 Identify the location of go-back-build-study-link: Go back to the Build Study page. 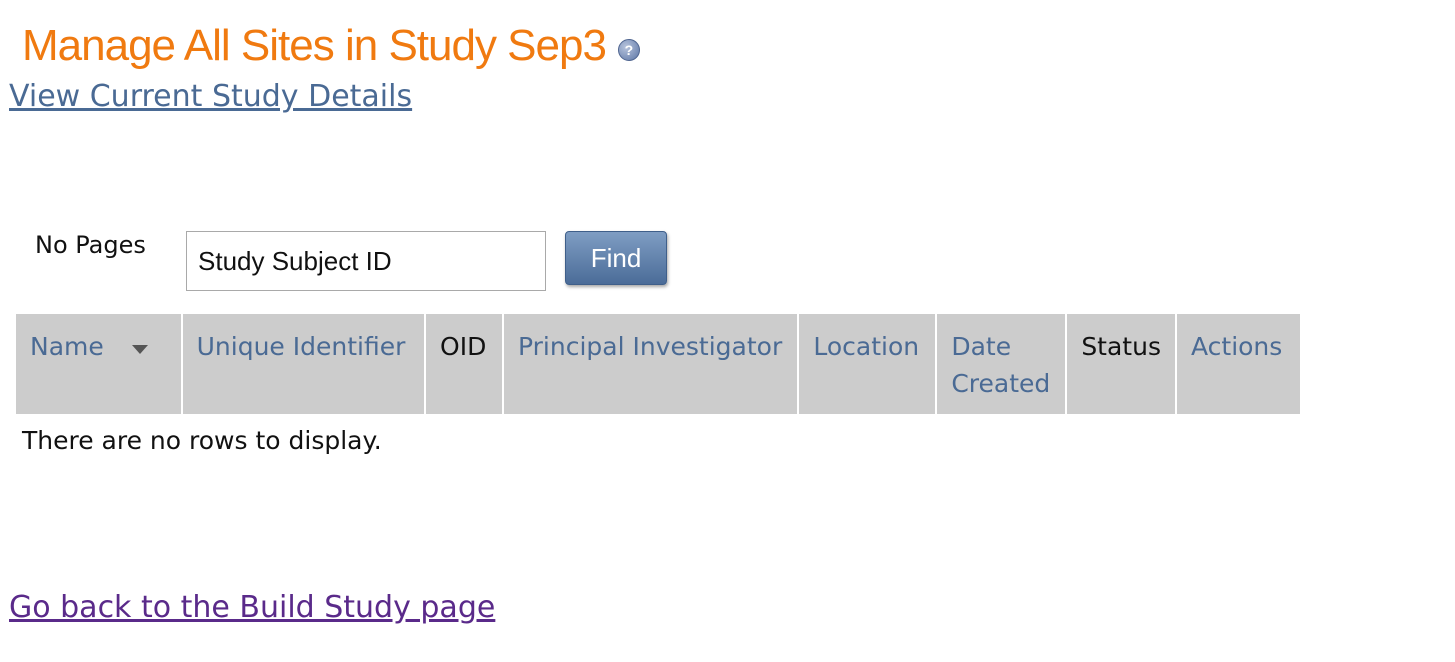
(252, 608).